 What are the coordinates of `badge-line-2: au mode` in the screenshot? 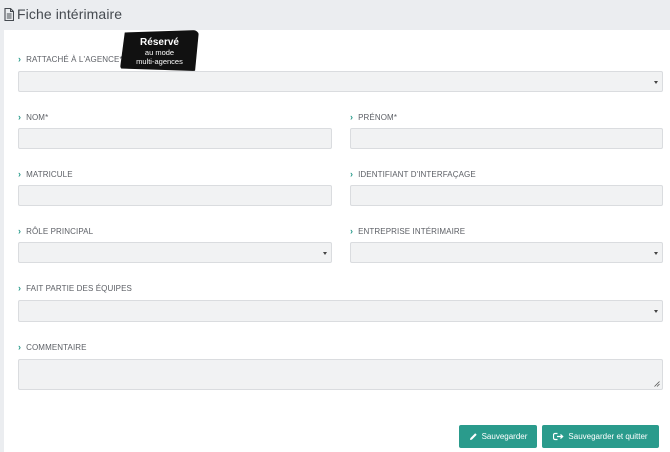 It's located at (159, 52).